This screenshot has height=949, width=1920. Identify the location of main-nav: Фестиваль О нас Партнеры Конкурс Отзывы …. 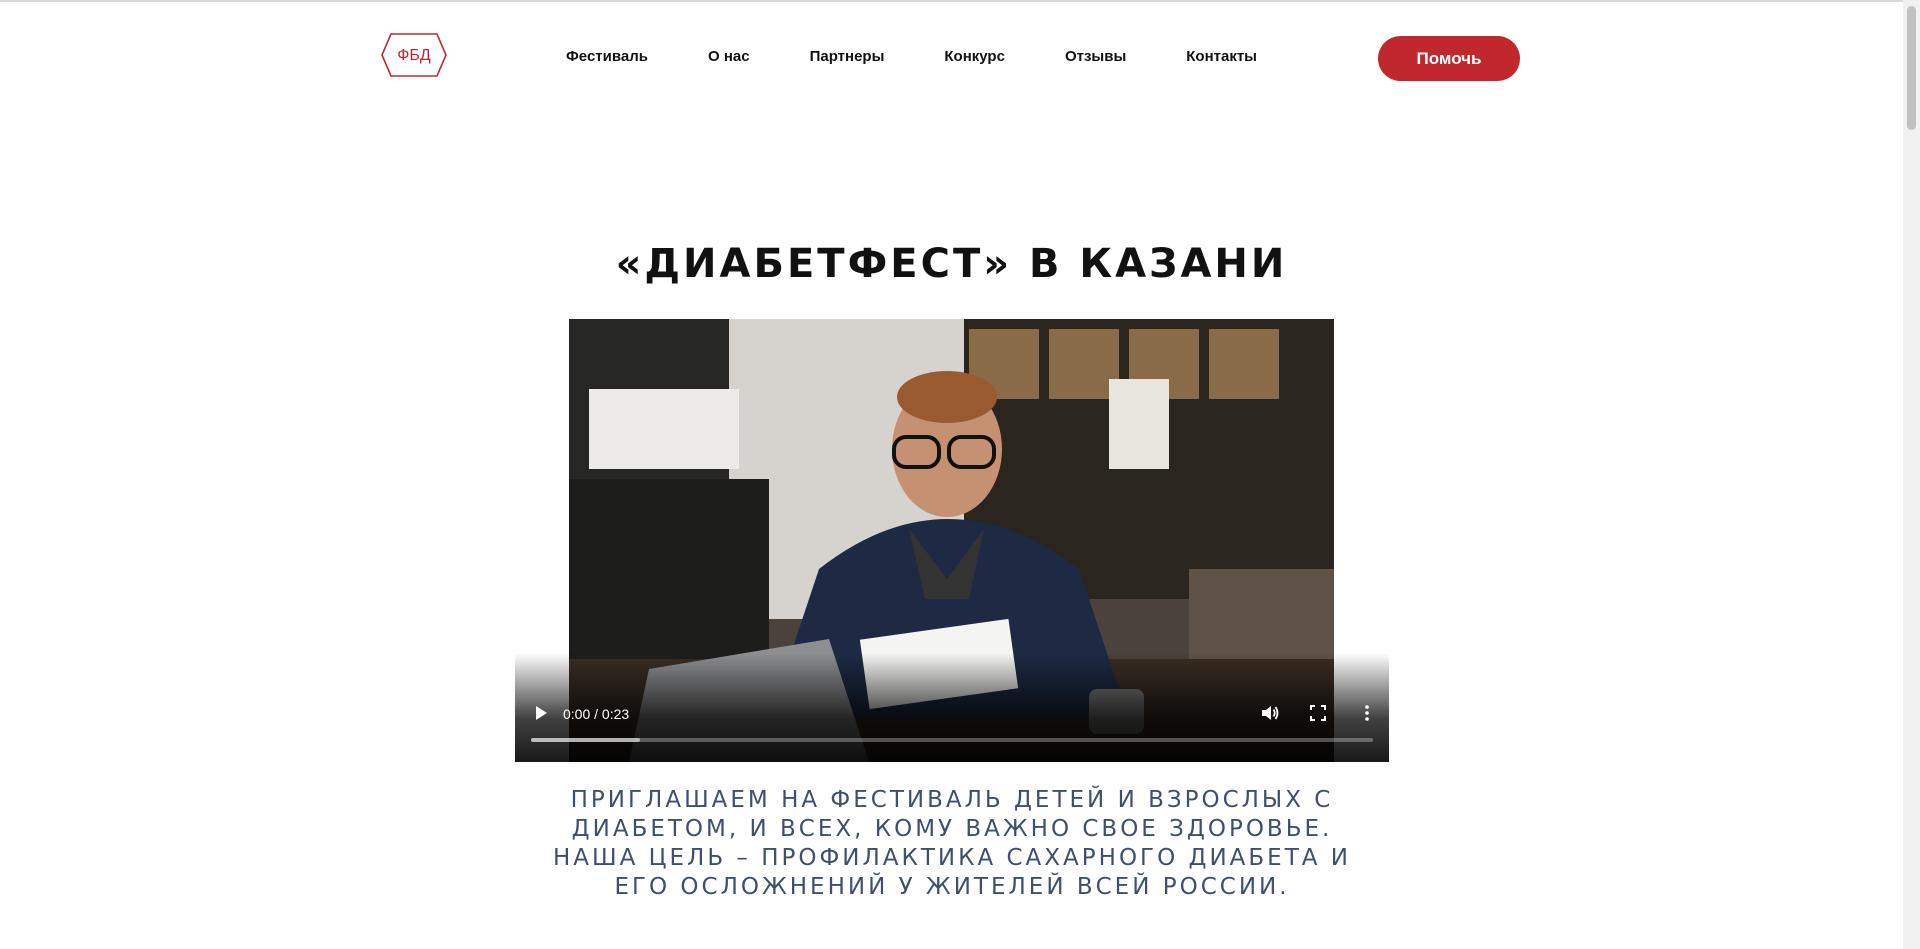
(911, 57).